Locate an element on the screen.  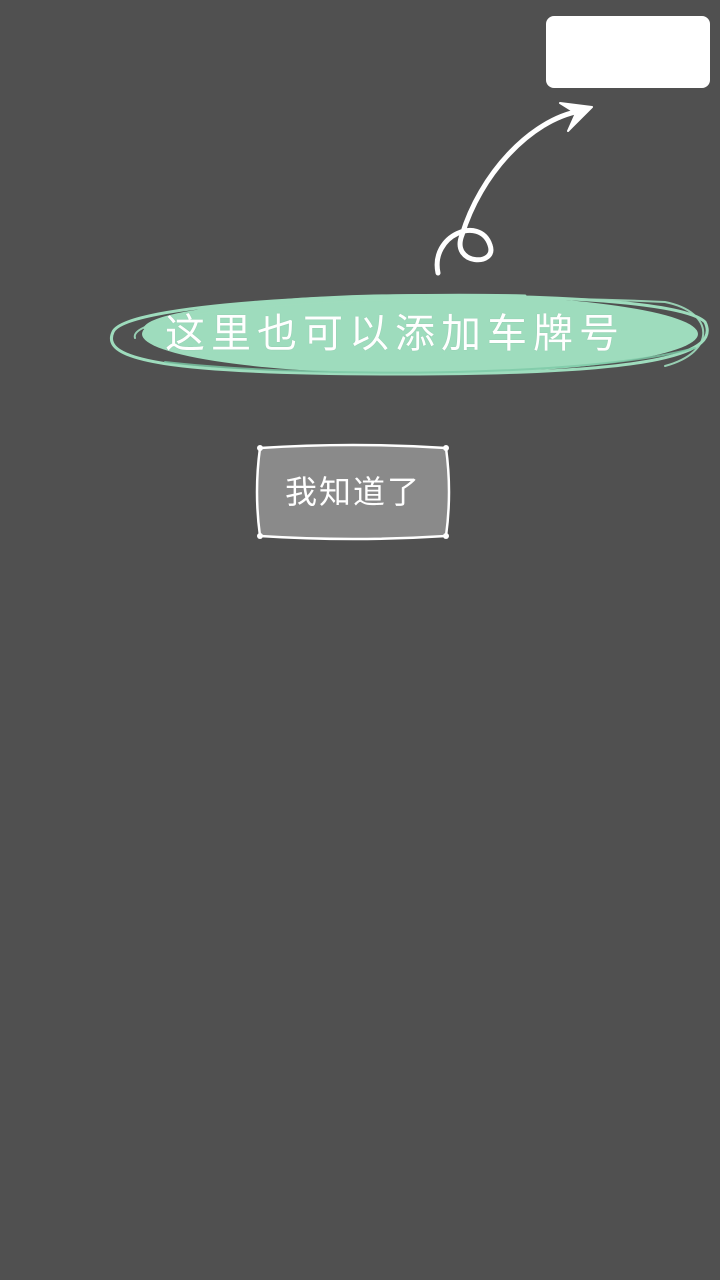
tip-bubble: 这里也可以添加车牌号 is located at coordinates (410, 333).